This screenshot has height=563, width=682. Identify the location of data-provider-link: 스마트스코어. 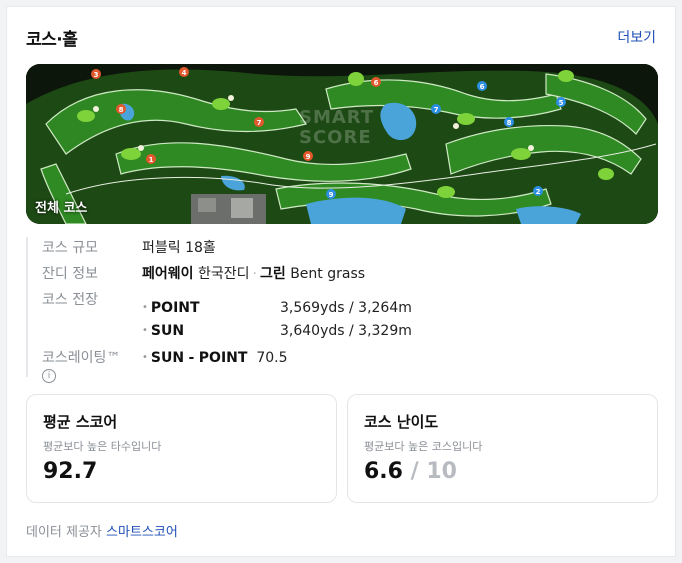
(142, 532).